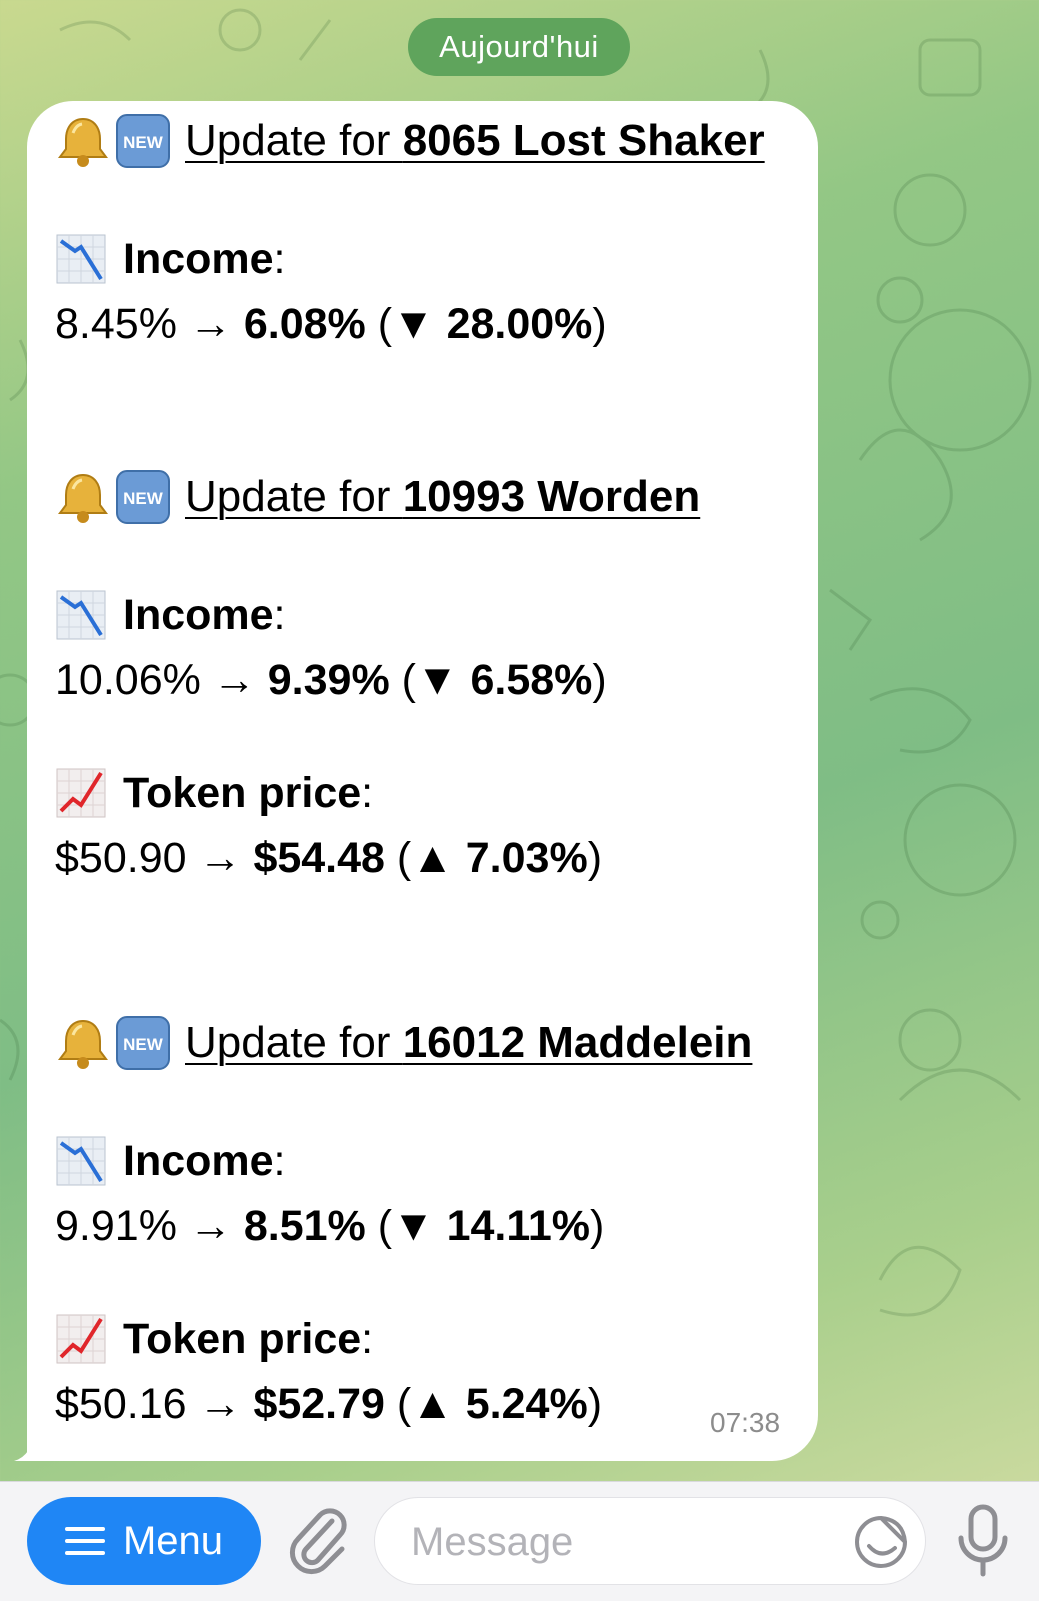 The image size is (1039, 1601). I want to click on paperclip-icon, so click(320, 1542).